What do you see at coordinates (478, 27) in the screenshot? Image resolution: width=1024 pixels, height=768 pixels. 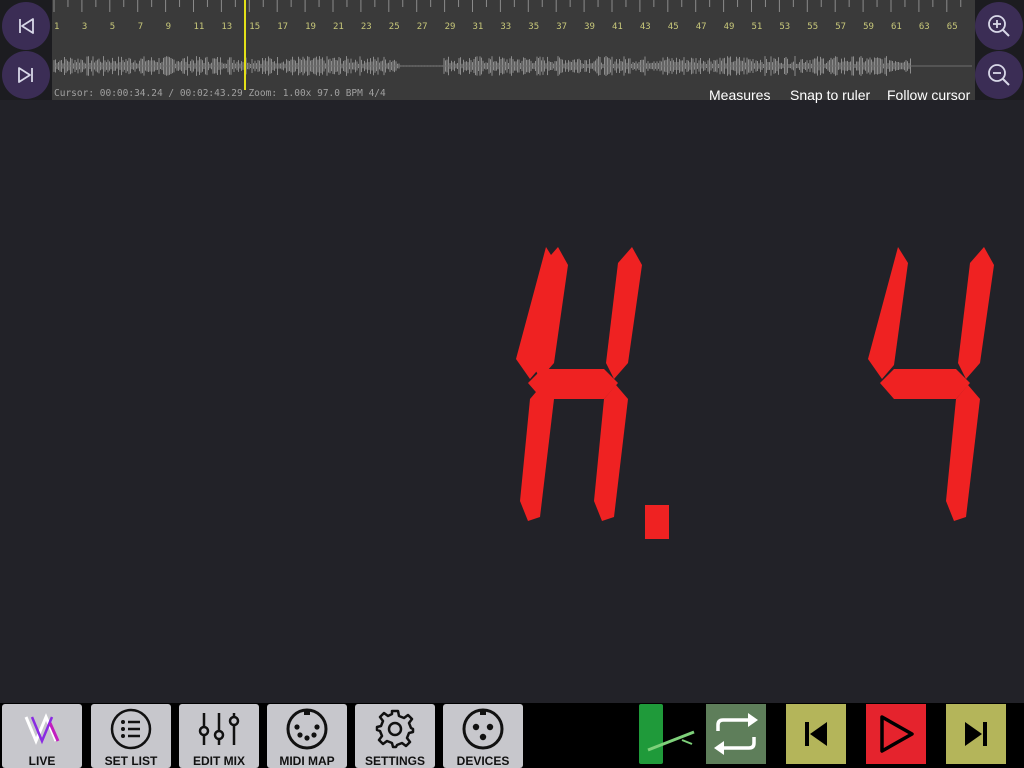 I see `bar-number: 31` at bounding box center [478, 27].